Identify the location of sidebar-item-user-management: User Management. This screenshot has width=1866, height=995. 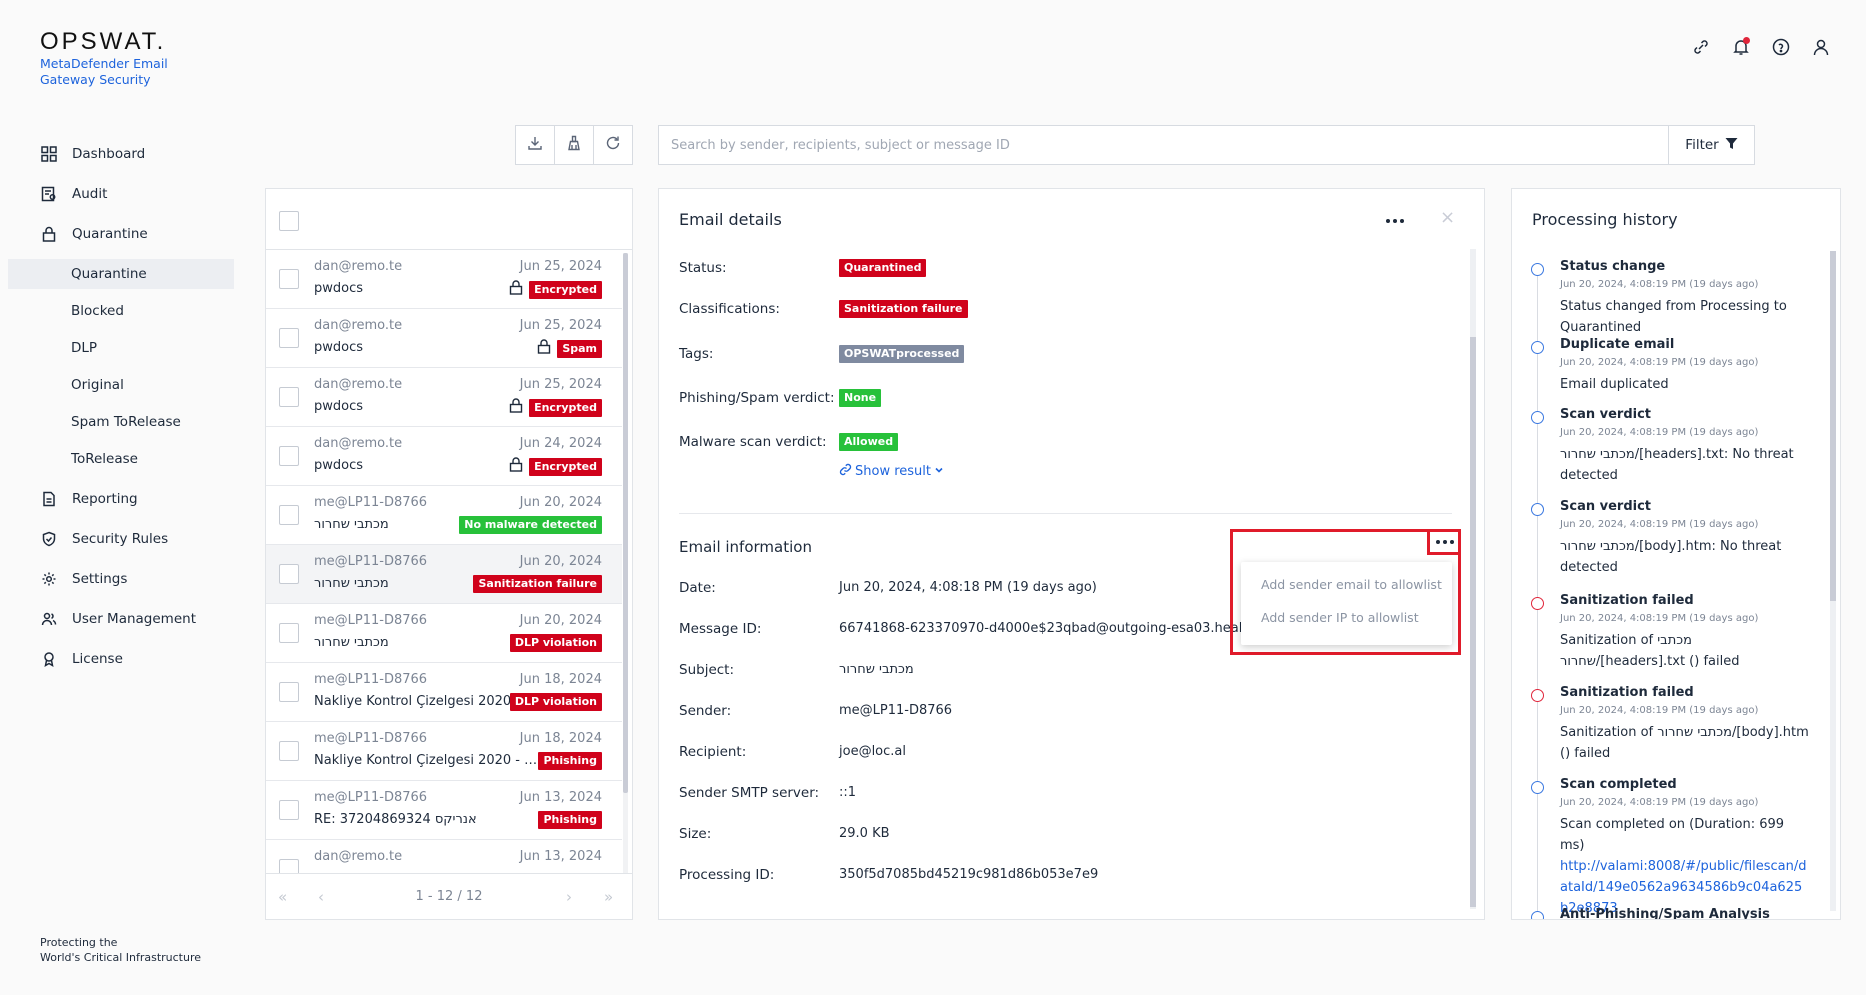
(118, 619).